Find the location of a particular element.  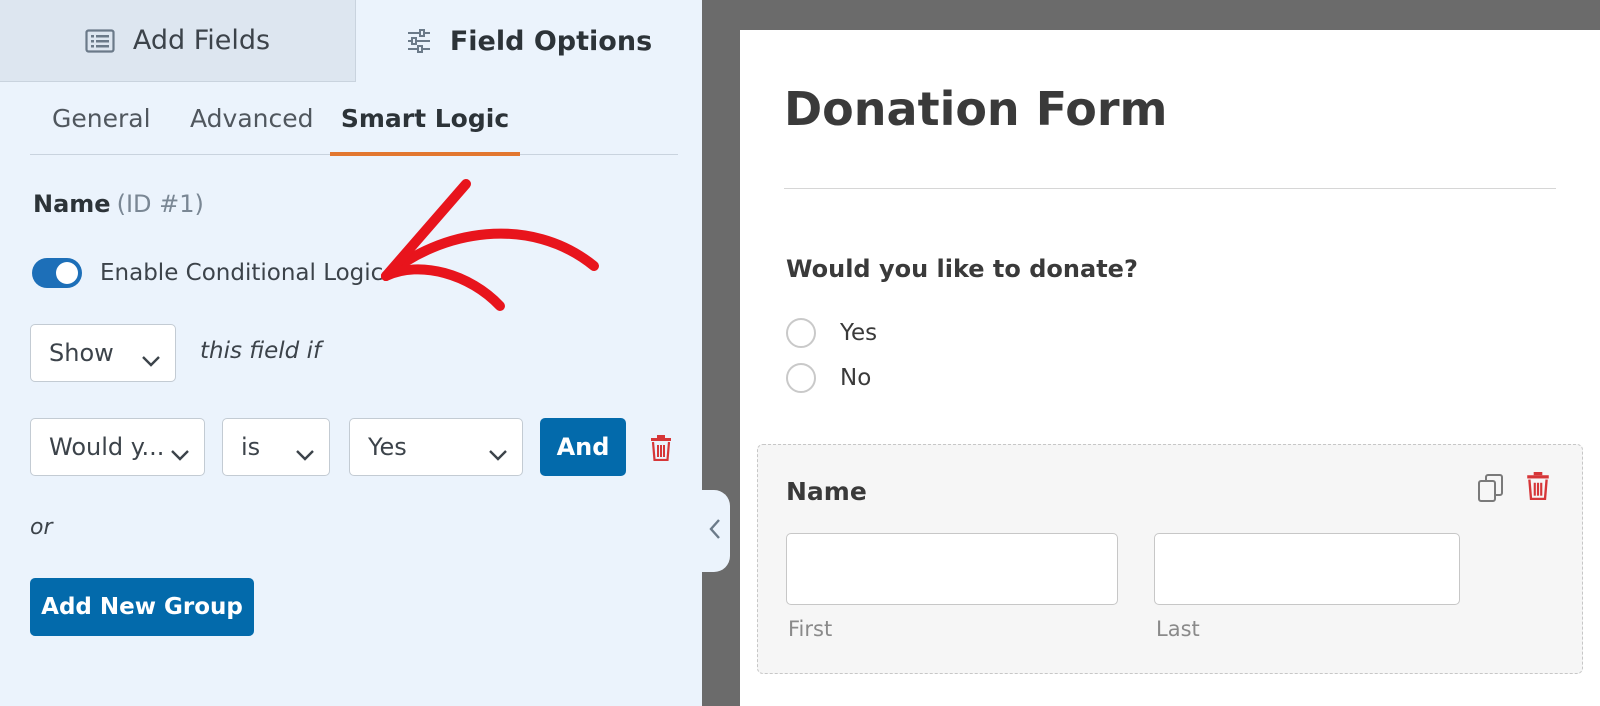

and-button: And is located at coordinates (583, 447).